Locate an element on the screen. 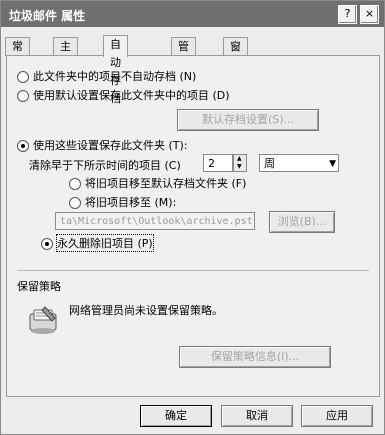 This screenshot has height=435, width=385. tab-autoarchive: 自动存档 is located at coordinates (115, 70).